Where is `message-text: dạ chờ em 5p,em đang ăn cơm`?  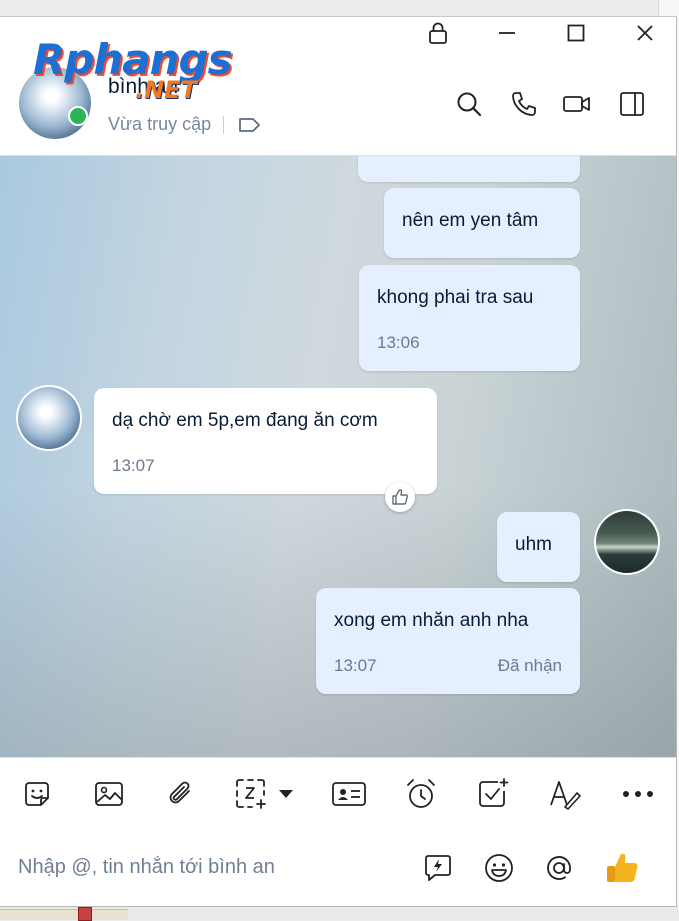
message-text: dạ chờ em 5p,em đang ăn cơm is located at coordinates (245, 420).